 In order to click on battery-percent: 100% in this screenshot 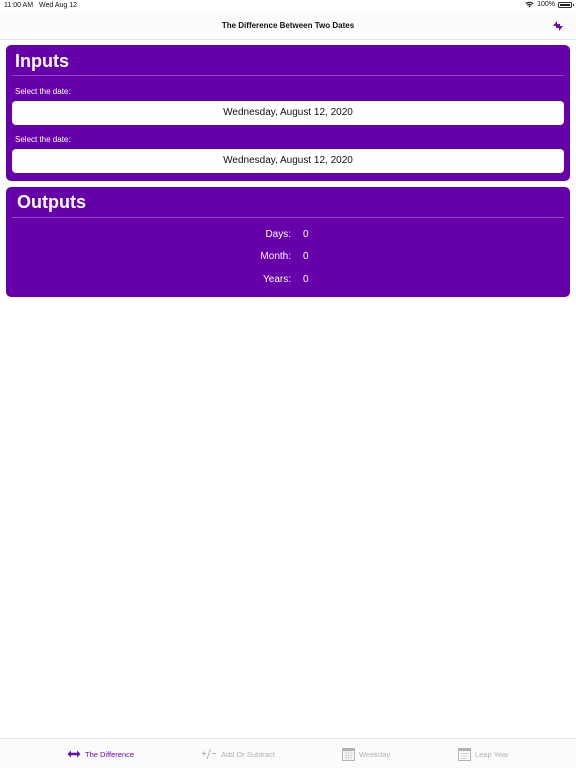, I will do `click(546, 4)`.